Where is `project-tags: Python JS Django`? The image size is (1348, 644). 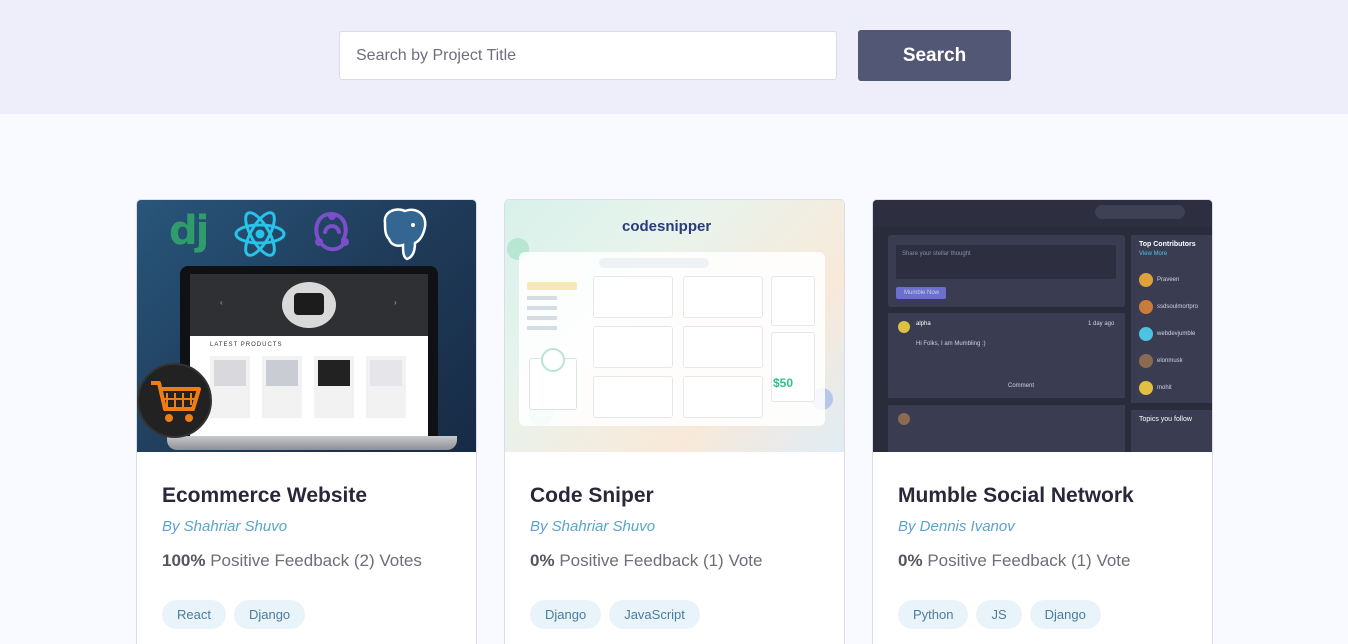
project-tags: Python JS Django is located at coordinates (999, 614).